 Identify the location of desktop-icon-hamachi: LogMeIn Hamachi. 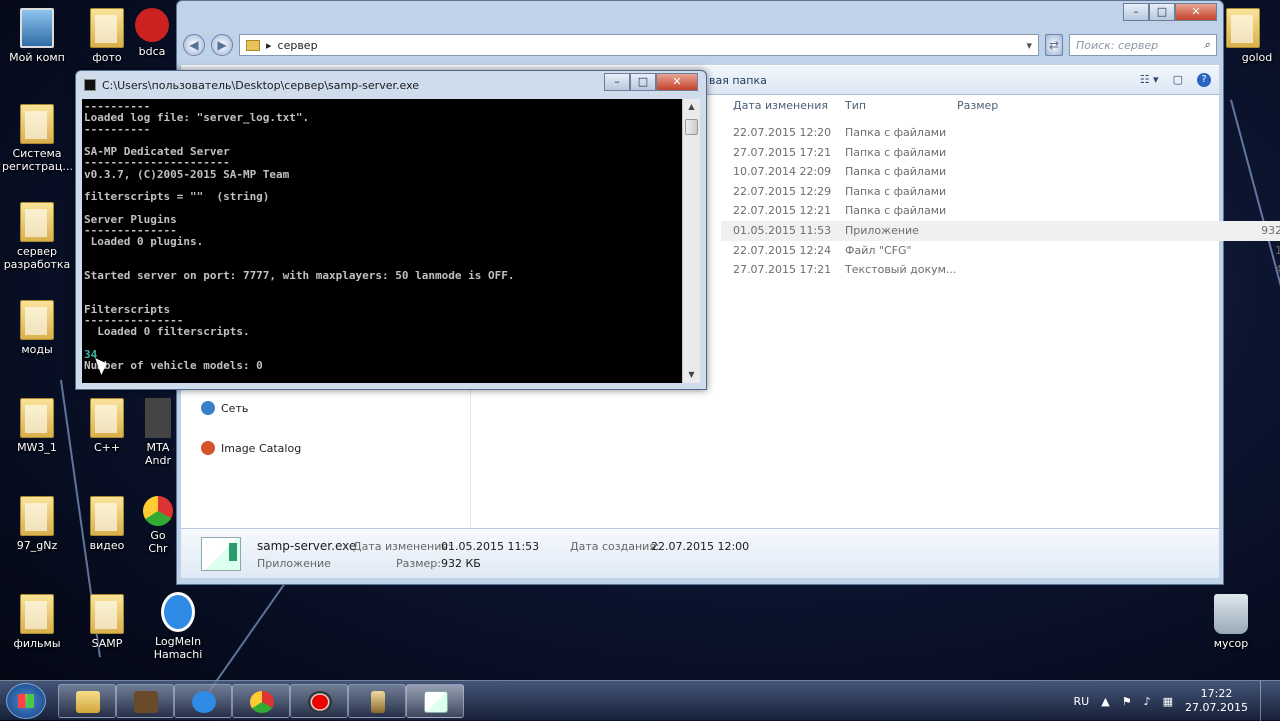
(178, 626).